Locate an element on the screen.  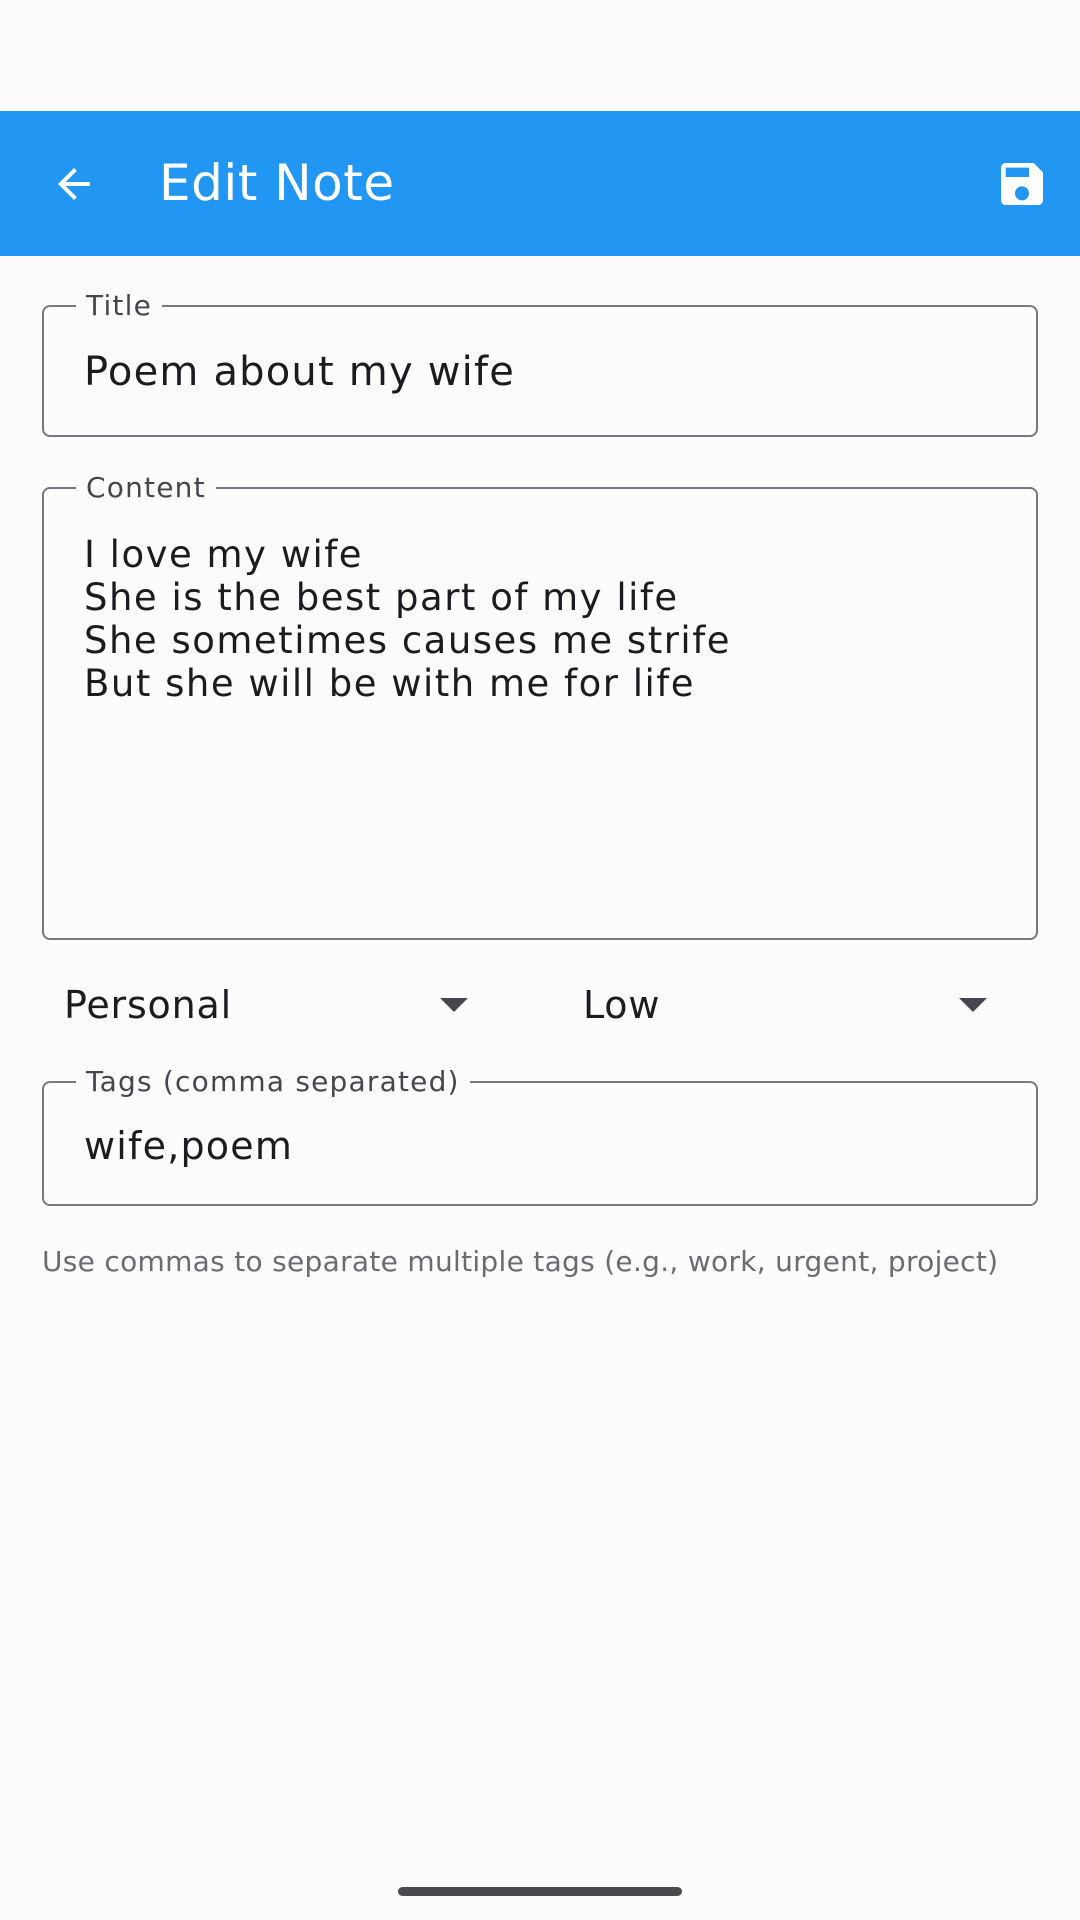
app-bar: Edit Note is located at coordinates (540, 183).